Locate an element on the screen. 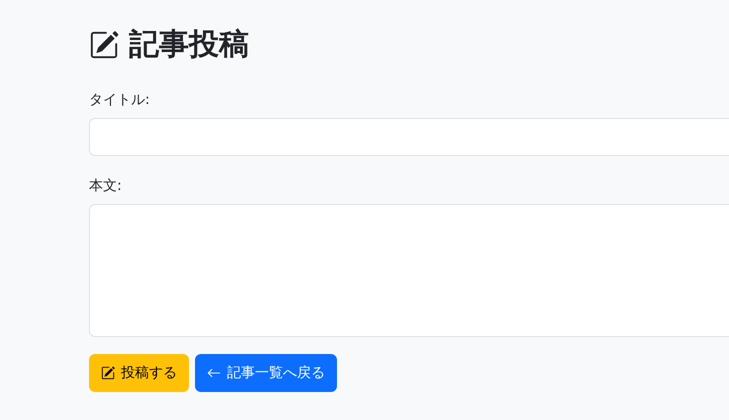 This screenshot has width=729, height=420. back-button: 記事一覧へ戻る is located at coordinates (266, 373).